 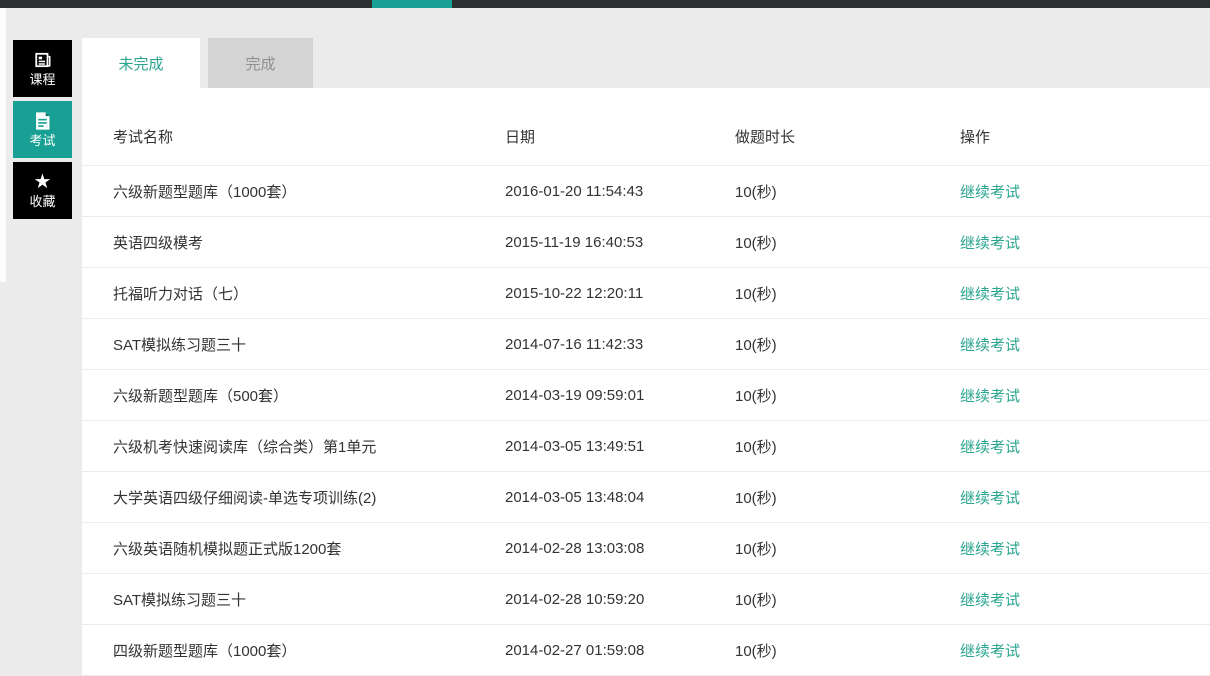 I want to click on cell-exam-name: 托福听力对话（七）, so click(x=181, y=294).